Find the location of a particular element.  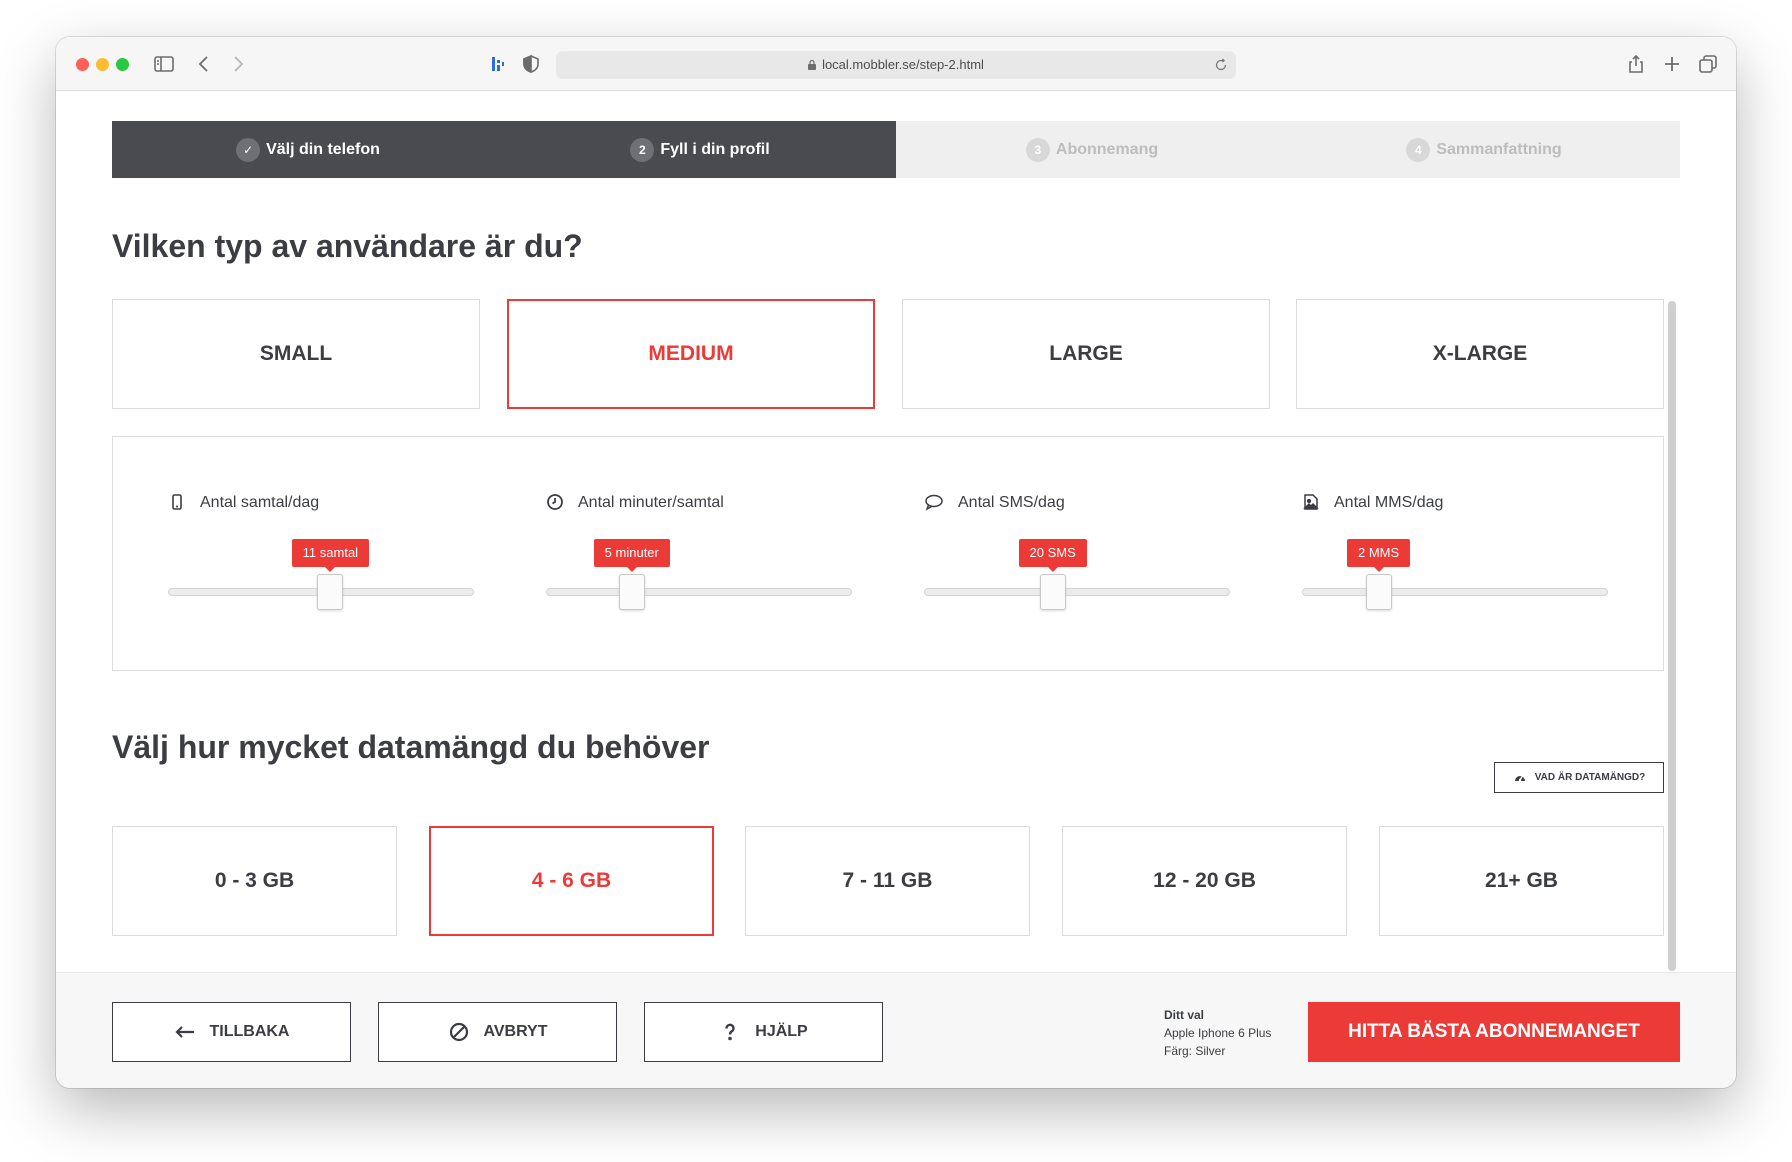

tab-overview-icon is located at coordinates (1708, 64).